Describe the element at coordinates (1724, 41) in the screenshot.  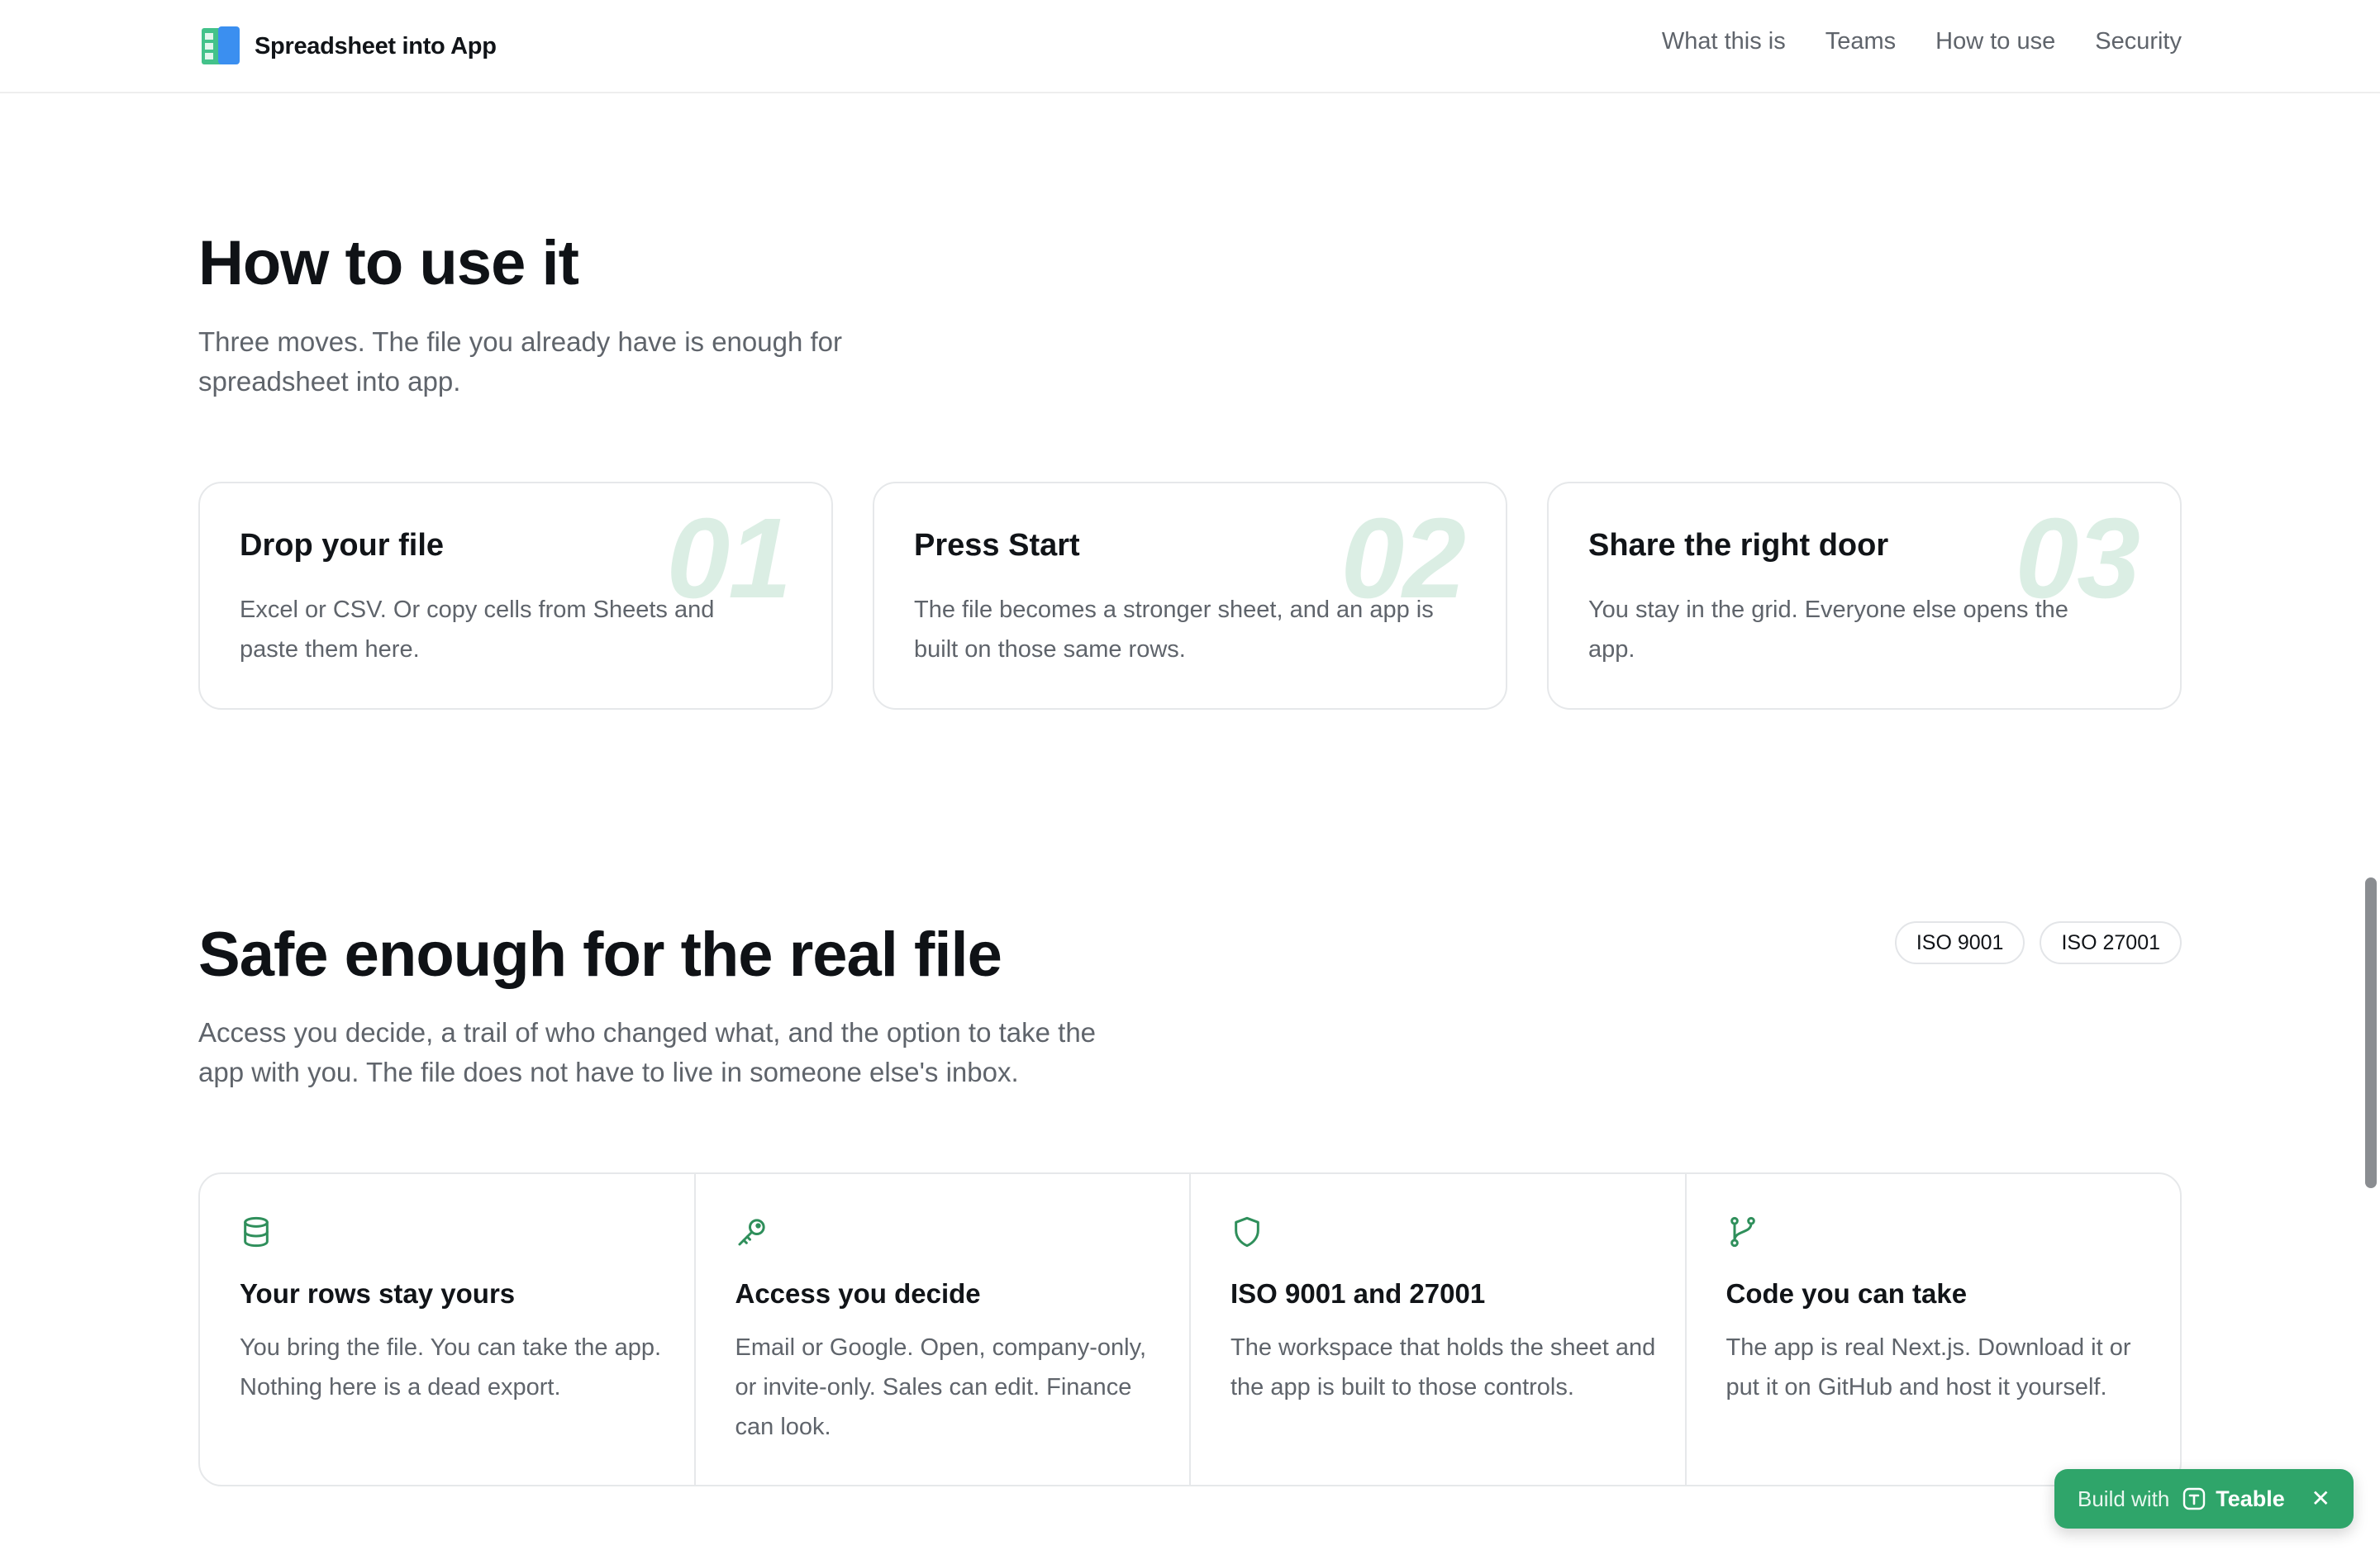
I see `nav-what-this-is: What this is` at that location.